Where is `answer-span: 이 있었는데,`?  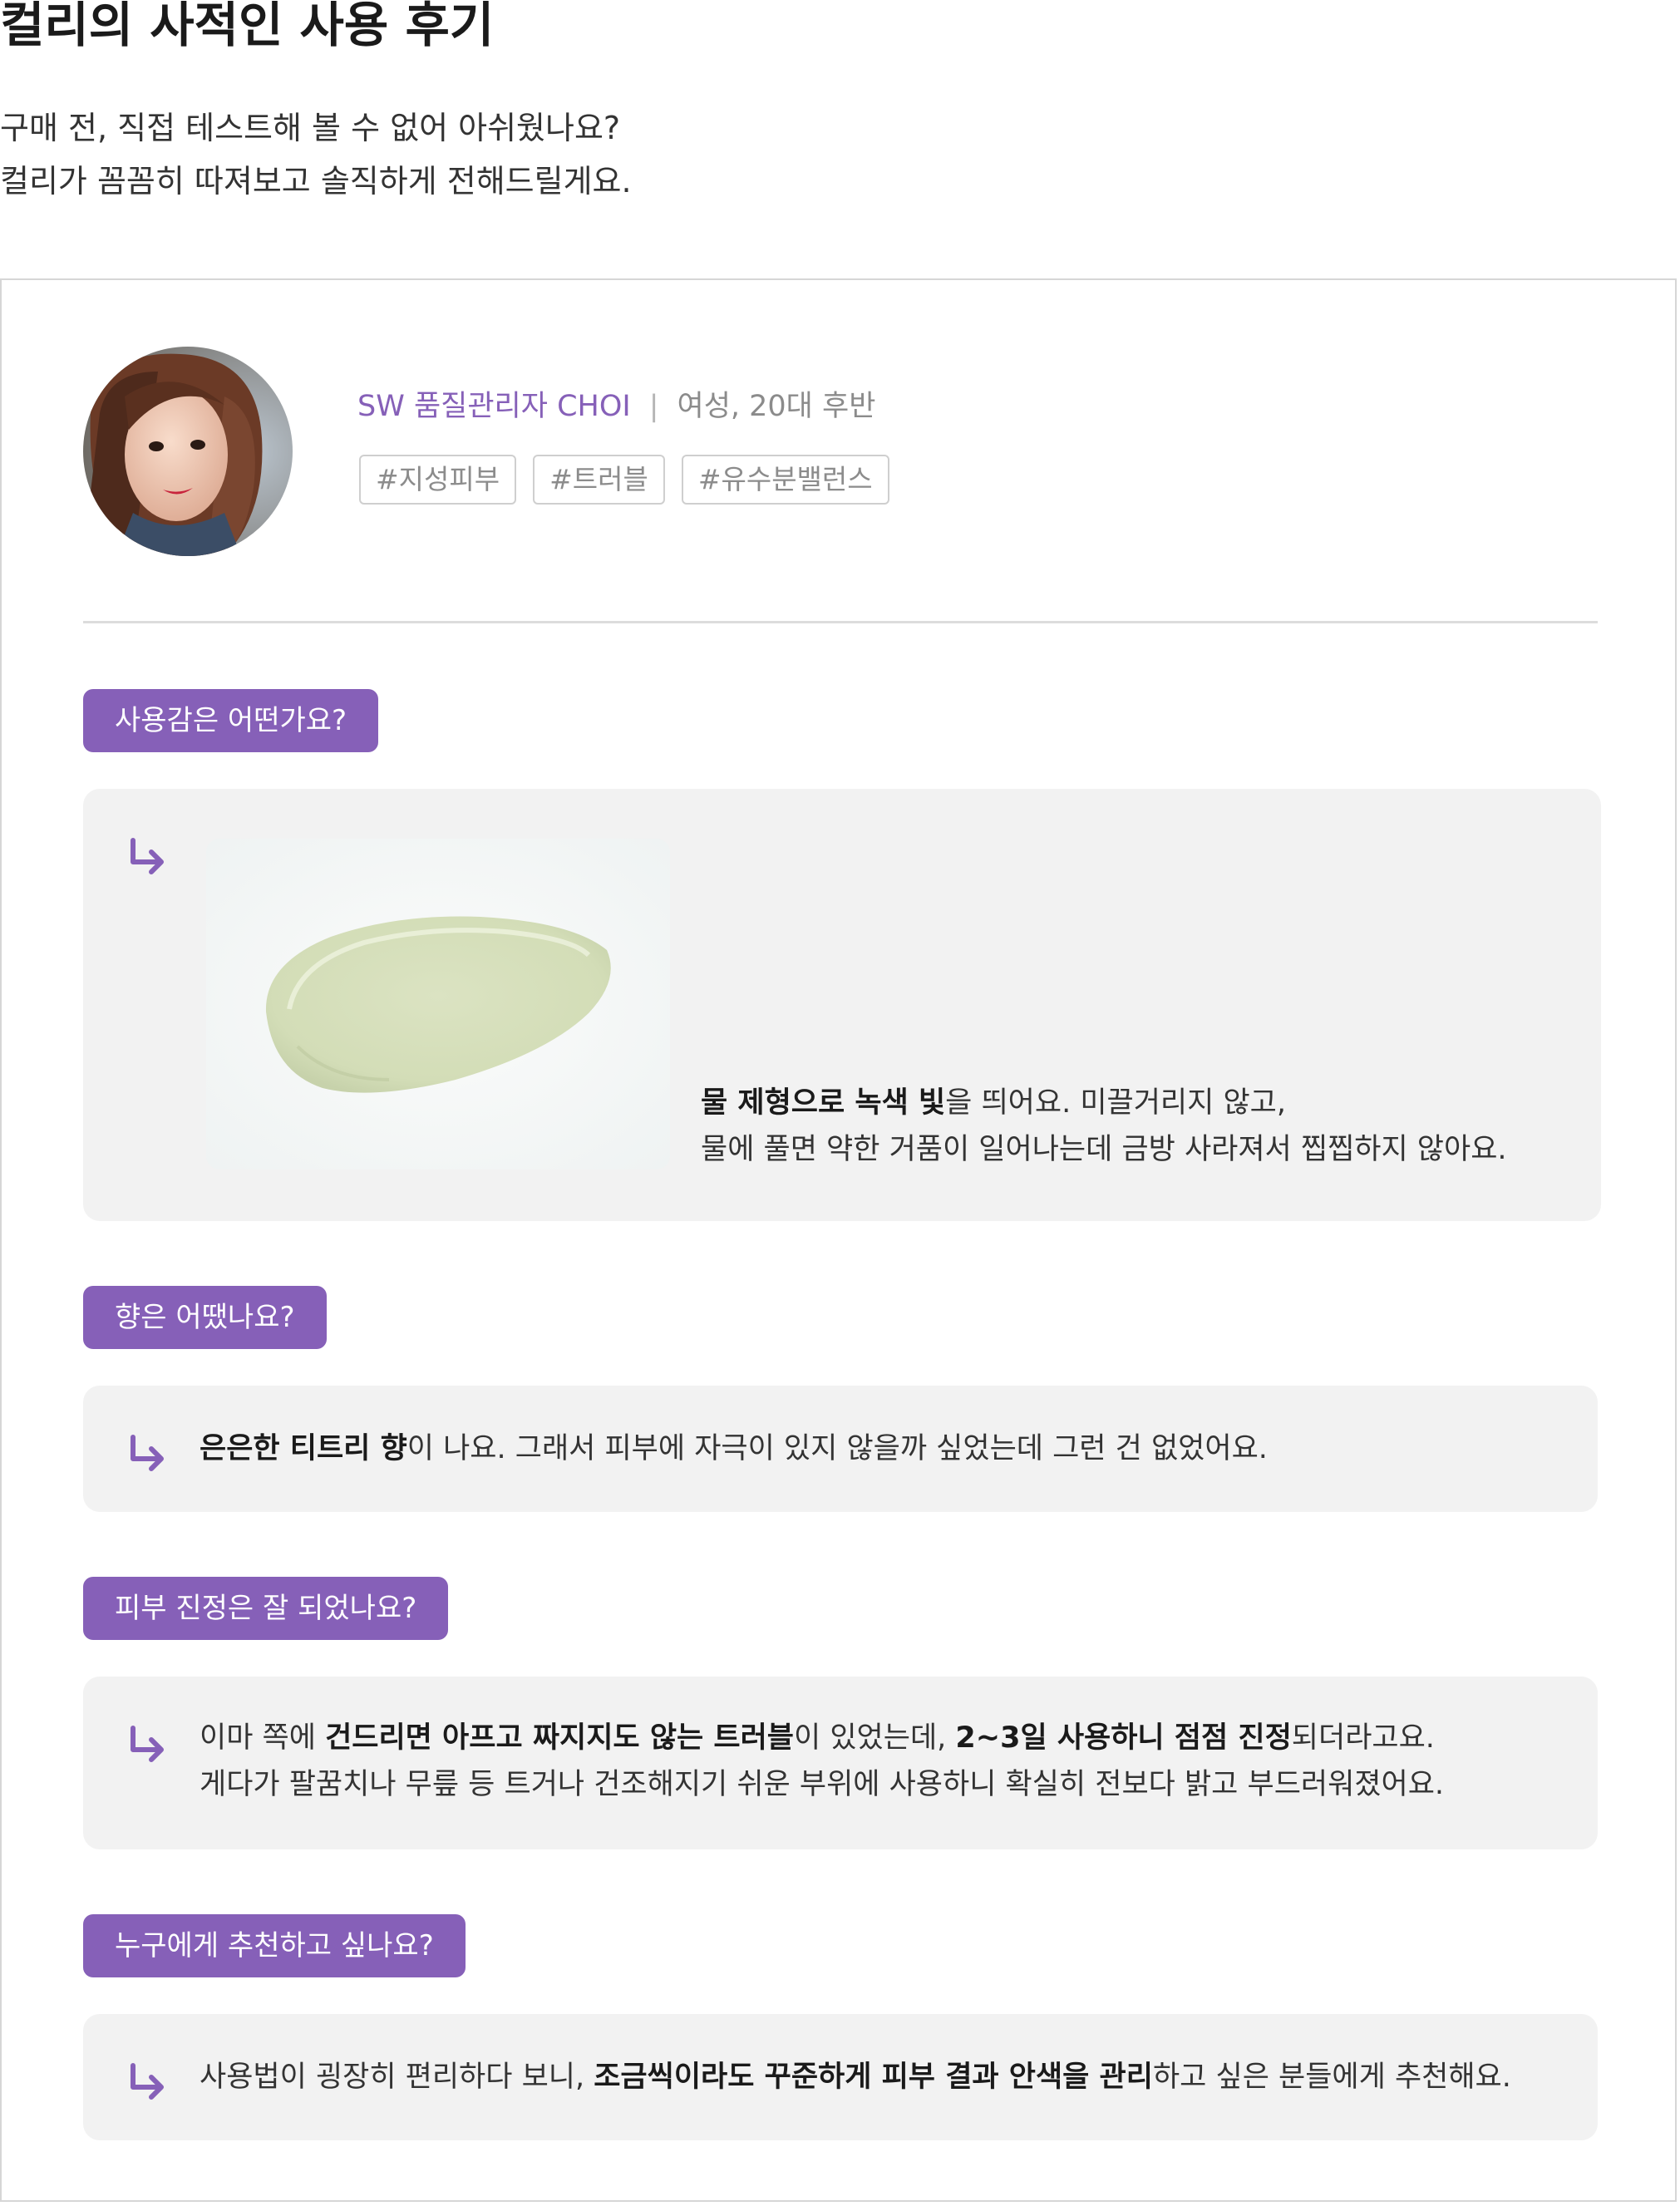 answer-span: 이 있었는데, is located at coordinates (875, 1738).